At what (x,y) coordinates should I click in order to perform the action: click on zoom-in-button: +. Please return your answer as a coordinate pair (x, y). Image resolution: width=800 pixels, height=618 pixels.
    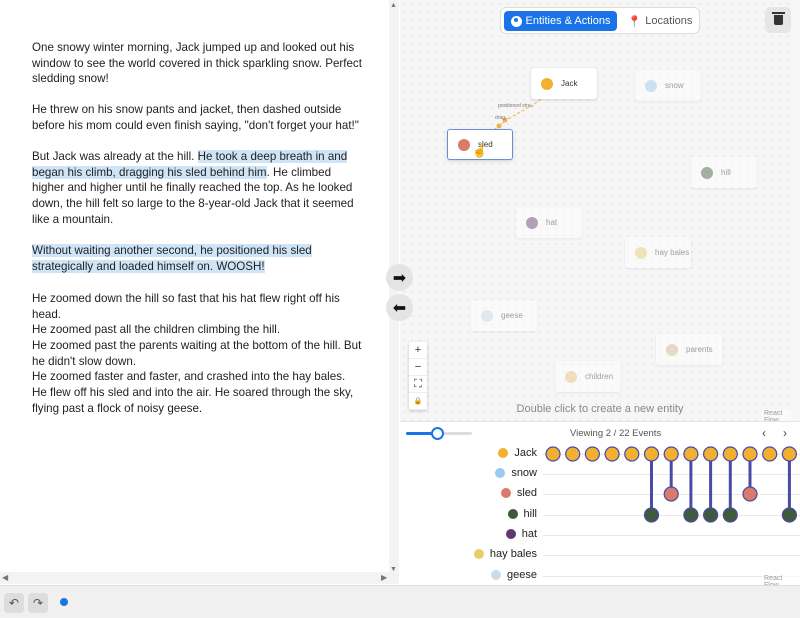
    Looking at the image, I should click on (418, 350).